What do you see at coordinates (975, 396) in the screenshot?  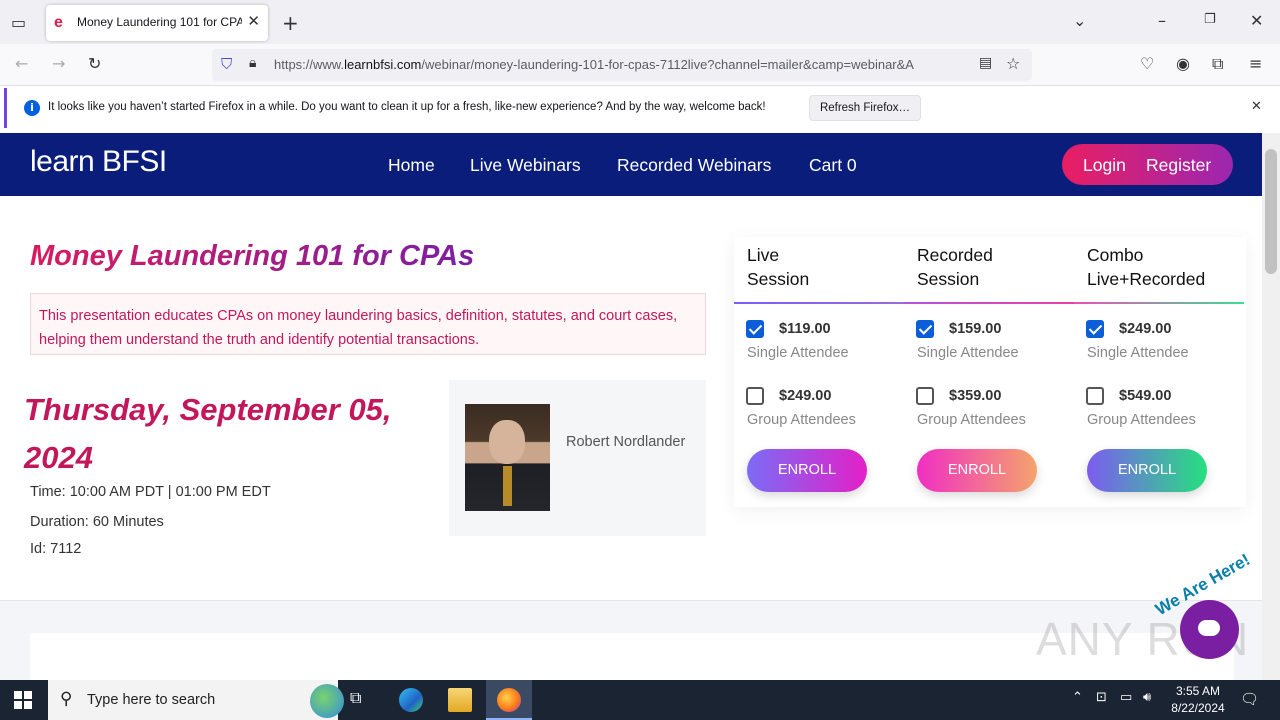 I see `option-price: $359.00` at bounding box center [975, 396].